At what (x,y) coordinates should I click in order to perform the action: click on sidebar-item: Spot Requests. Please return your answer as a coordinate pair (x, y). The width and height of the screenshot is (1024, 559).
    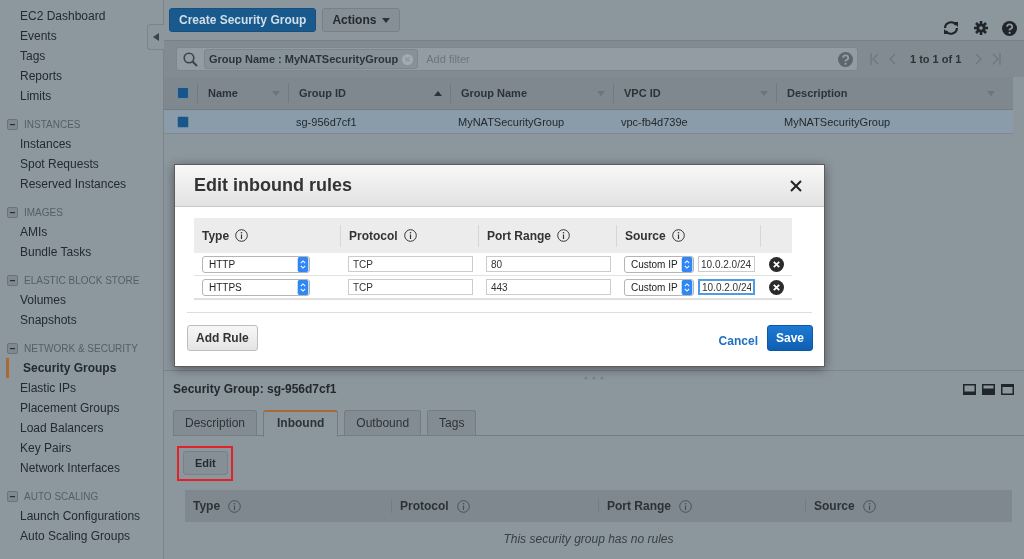
    Looking at the image, I should click on (49, 164).